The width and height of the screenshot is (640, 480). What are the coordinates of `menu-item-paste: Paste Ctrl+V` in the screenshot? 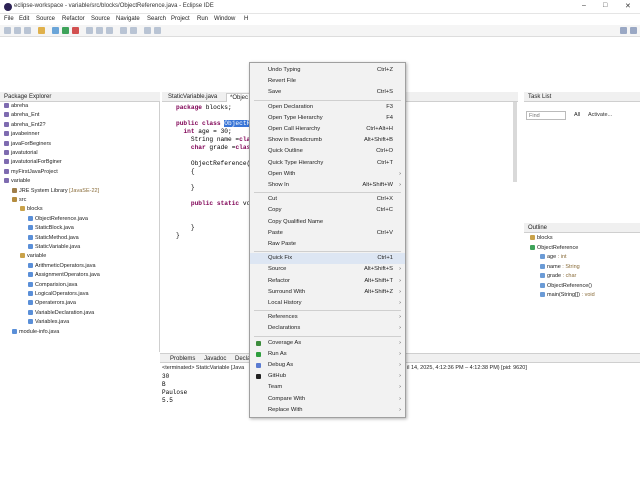 It's located at (327, 233).